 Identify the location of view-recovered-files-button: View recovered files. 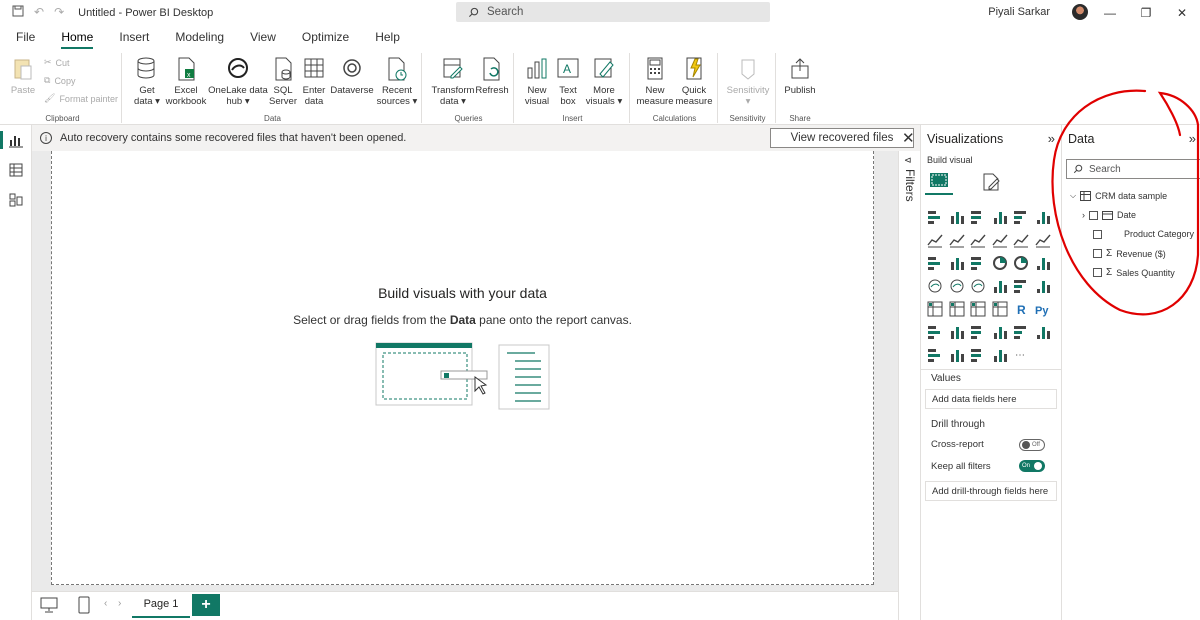
(842, 138).